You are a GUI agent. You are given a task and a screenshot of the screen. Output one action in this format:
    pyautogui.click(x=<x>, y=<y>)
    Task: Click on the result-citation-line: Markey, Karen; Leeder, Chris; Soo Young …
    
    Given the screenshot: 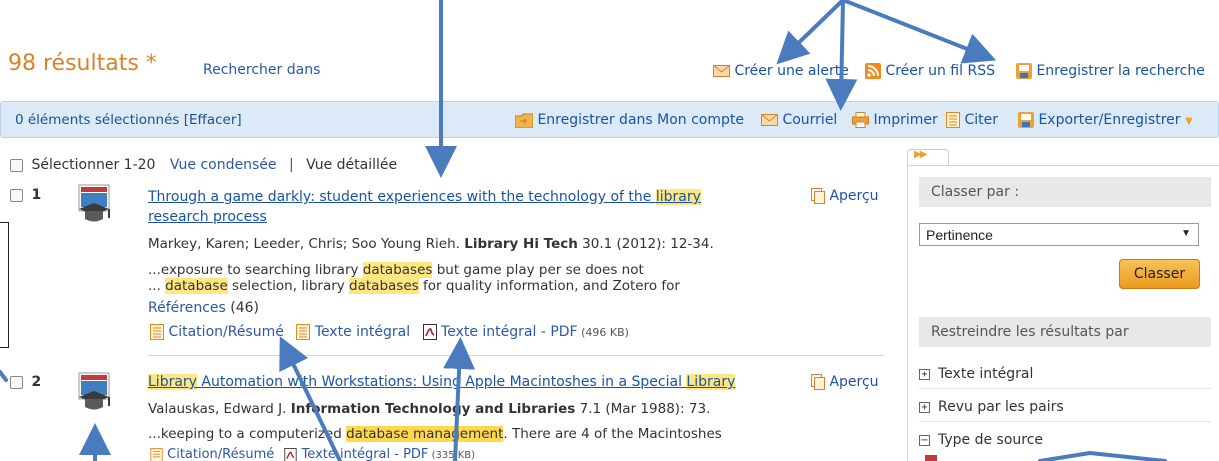 What is the action you would take?
    pyautogui.click(x=431, y=244)
    